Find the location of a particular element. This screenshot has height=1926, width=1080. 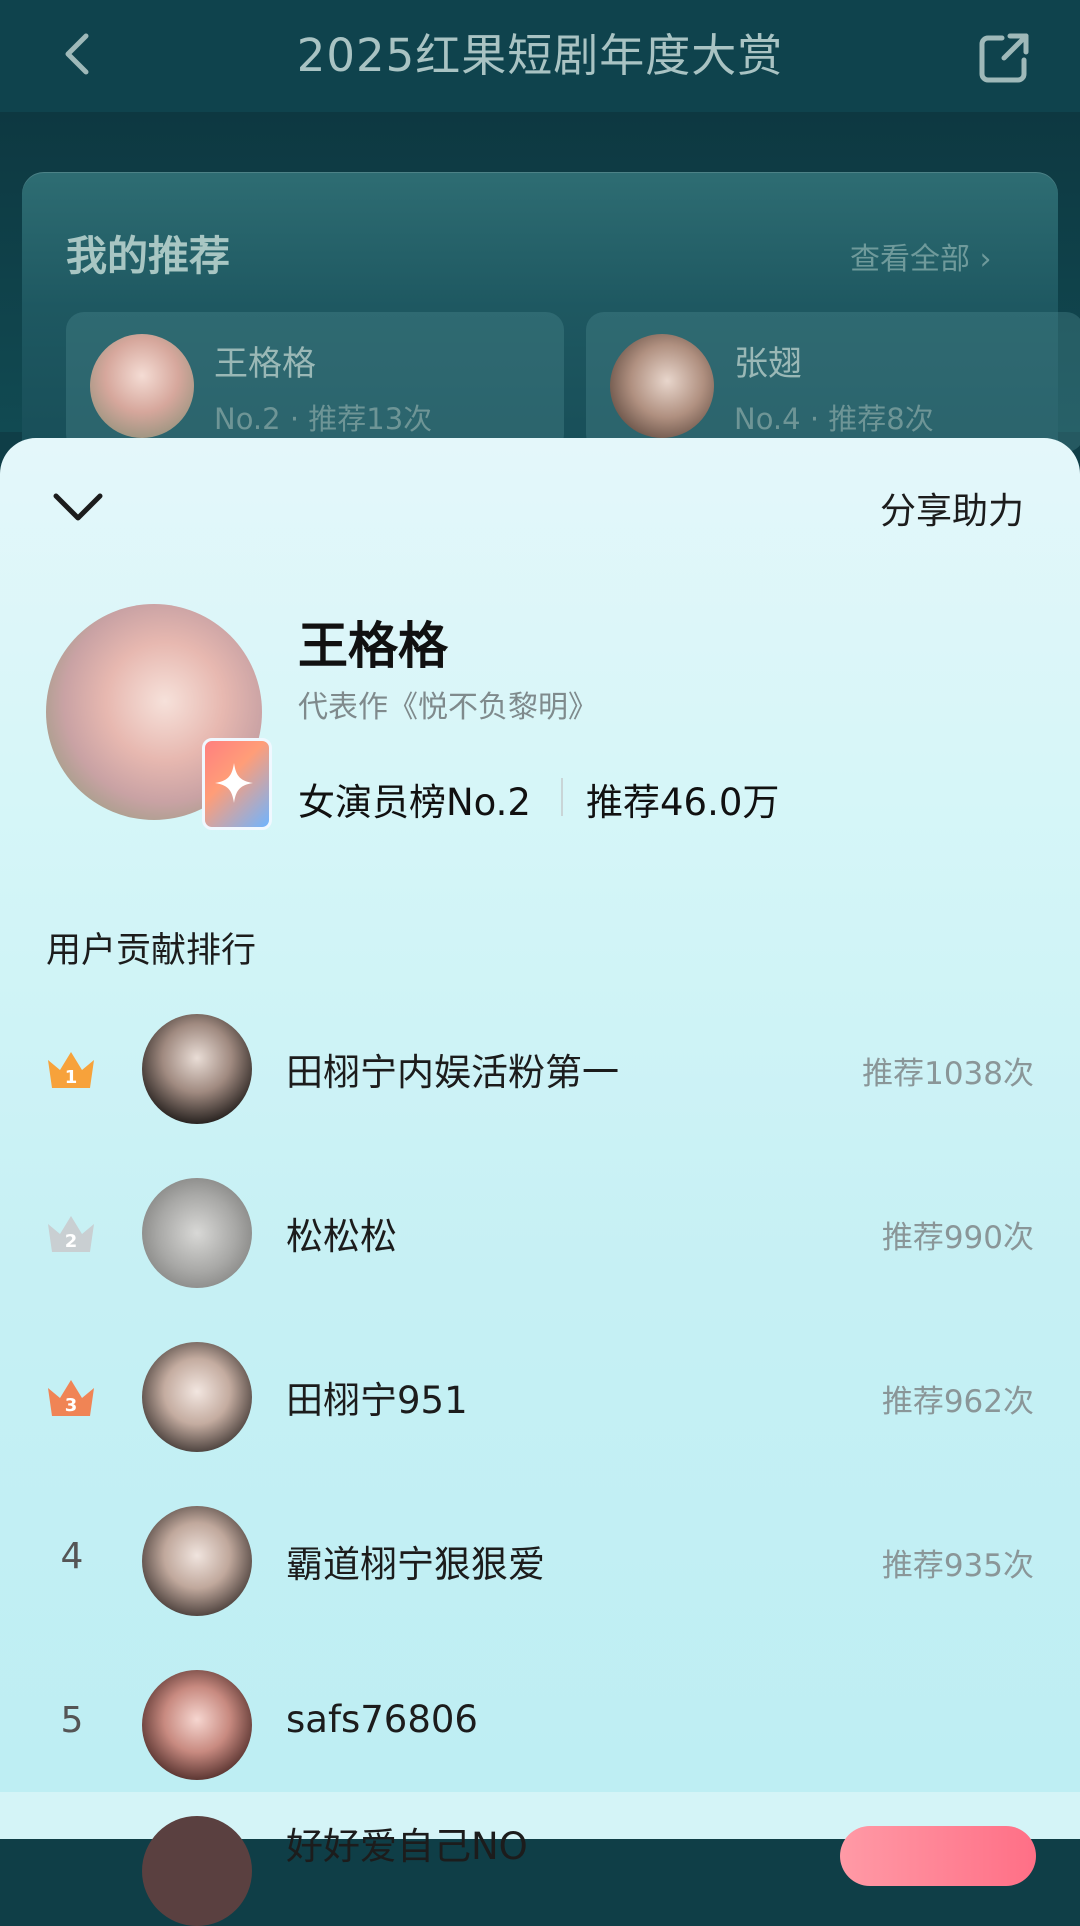

votes-label: 推荐46.0万 is located at coordinates (683, 802).